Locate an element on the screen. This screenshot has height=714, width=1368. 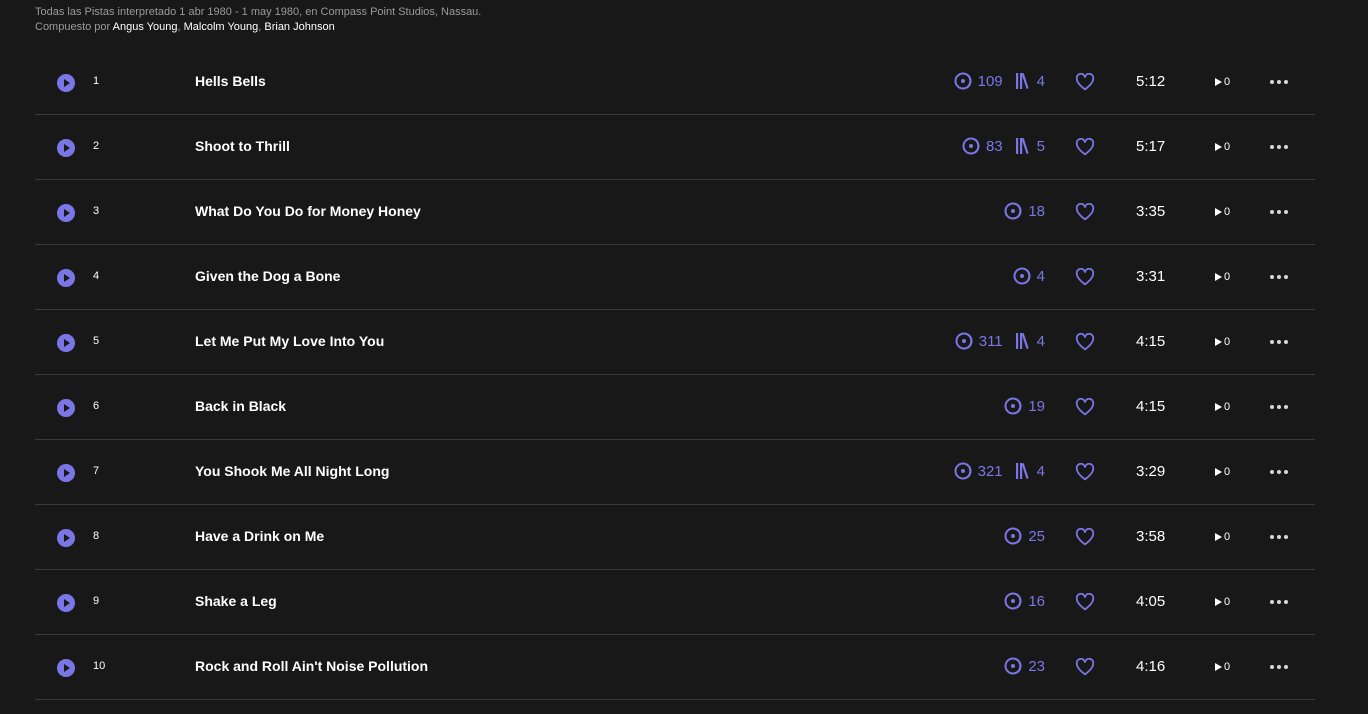
track-stats: 19 is located at coordinates (1024, 406).